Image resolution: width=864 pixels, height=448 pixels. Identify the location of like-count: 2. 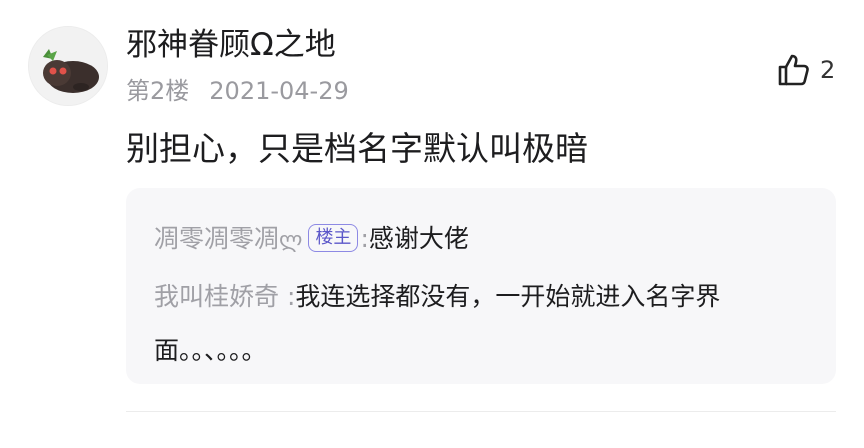
(828, 70).